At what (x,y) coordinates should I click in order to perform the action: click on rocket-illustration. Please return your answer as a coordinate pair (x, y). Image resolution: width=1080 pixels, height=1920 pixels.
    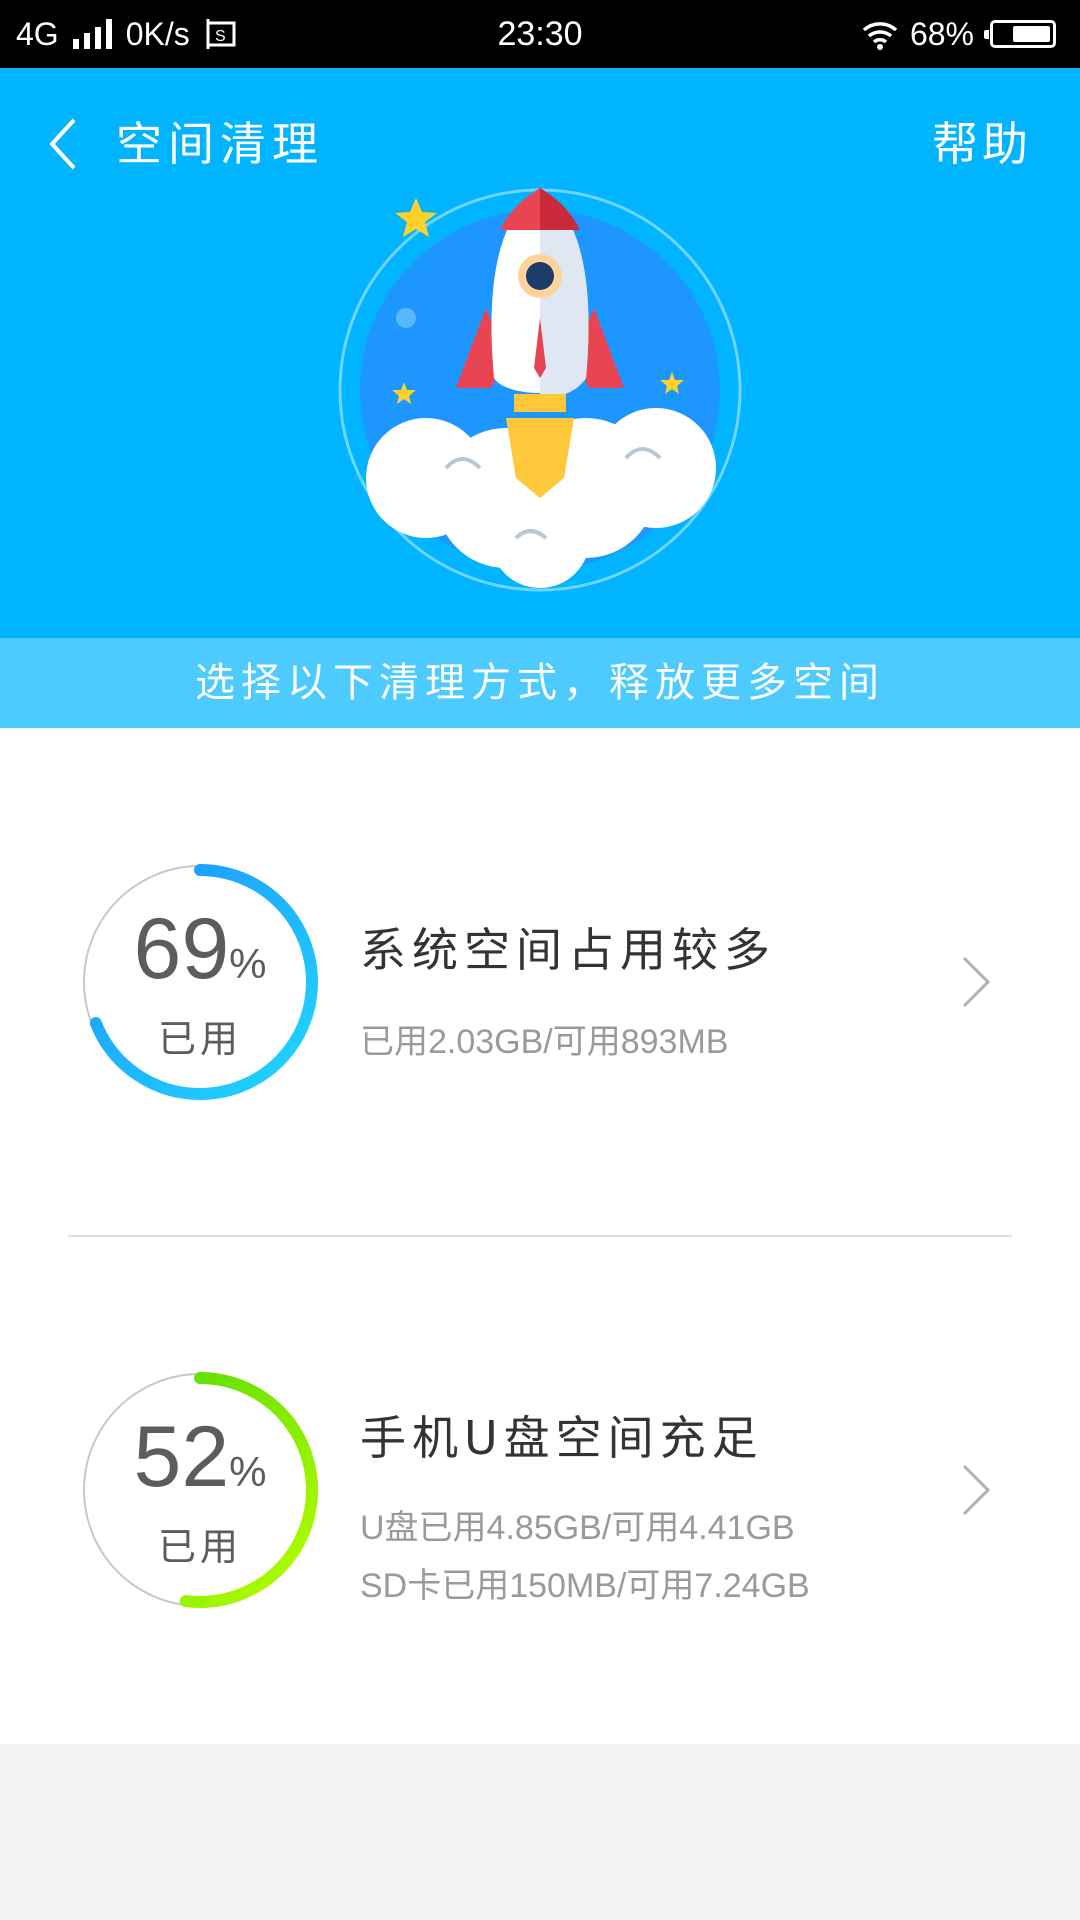
    Looking at the image, I should click on (540, 390).